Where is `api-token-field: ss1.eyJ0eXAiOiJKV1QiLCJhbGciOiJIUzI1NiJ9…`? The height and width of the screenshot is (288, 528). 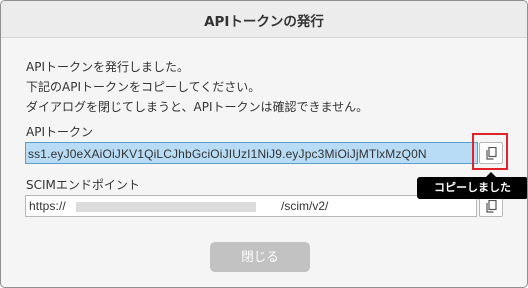 api-token-field: ss1.eyJ0eXAiOiJKV1QiLCJhbGciOiJIUzI1NiJ9… is located at coordinates (251, 153).